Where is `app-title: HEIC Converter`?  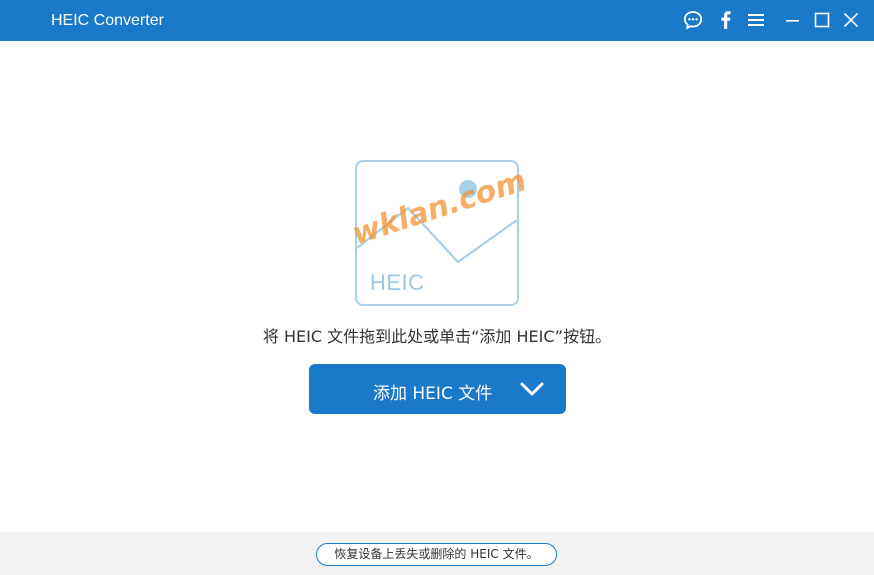 app-title: HEIC Converter is located at coordinates (107, 20).